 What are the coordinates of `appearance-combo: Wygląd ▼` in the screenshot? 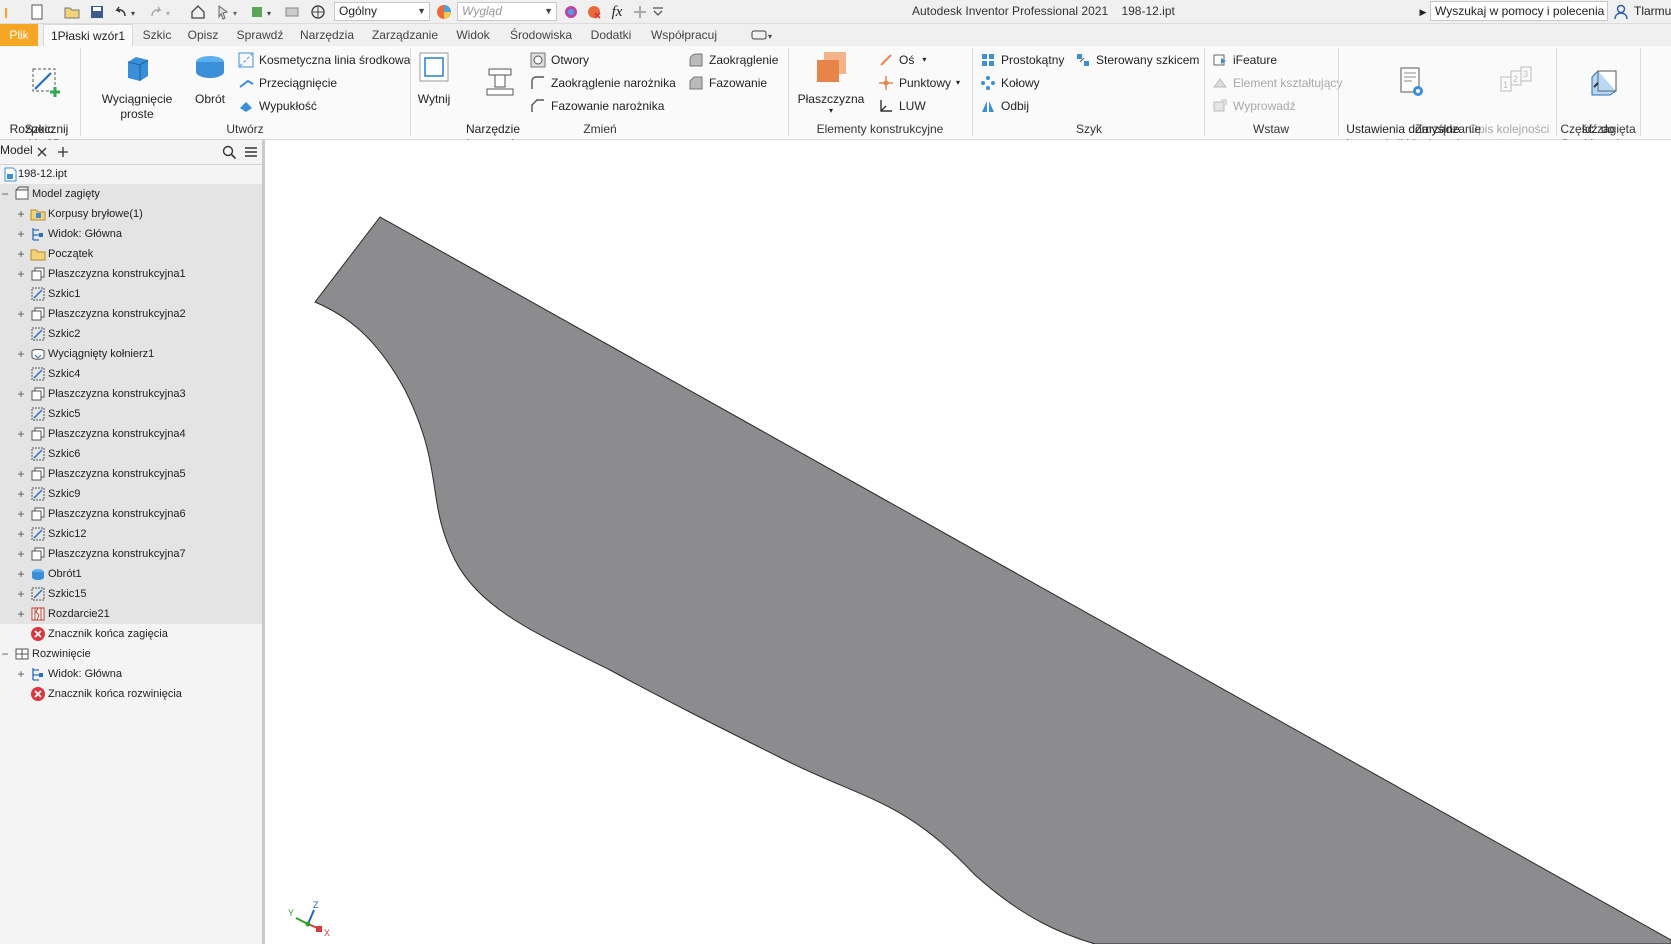 It's located at (507, 11).